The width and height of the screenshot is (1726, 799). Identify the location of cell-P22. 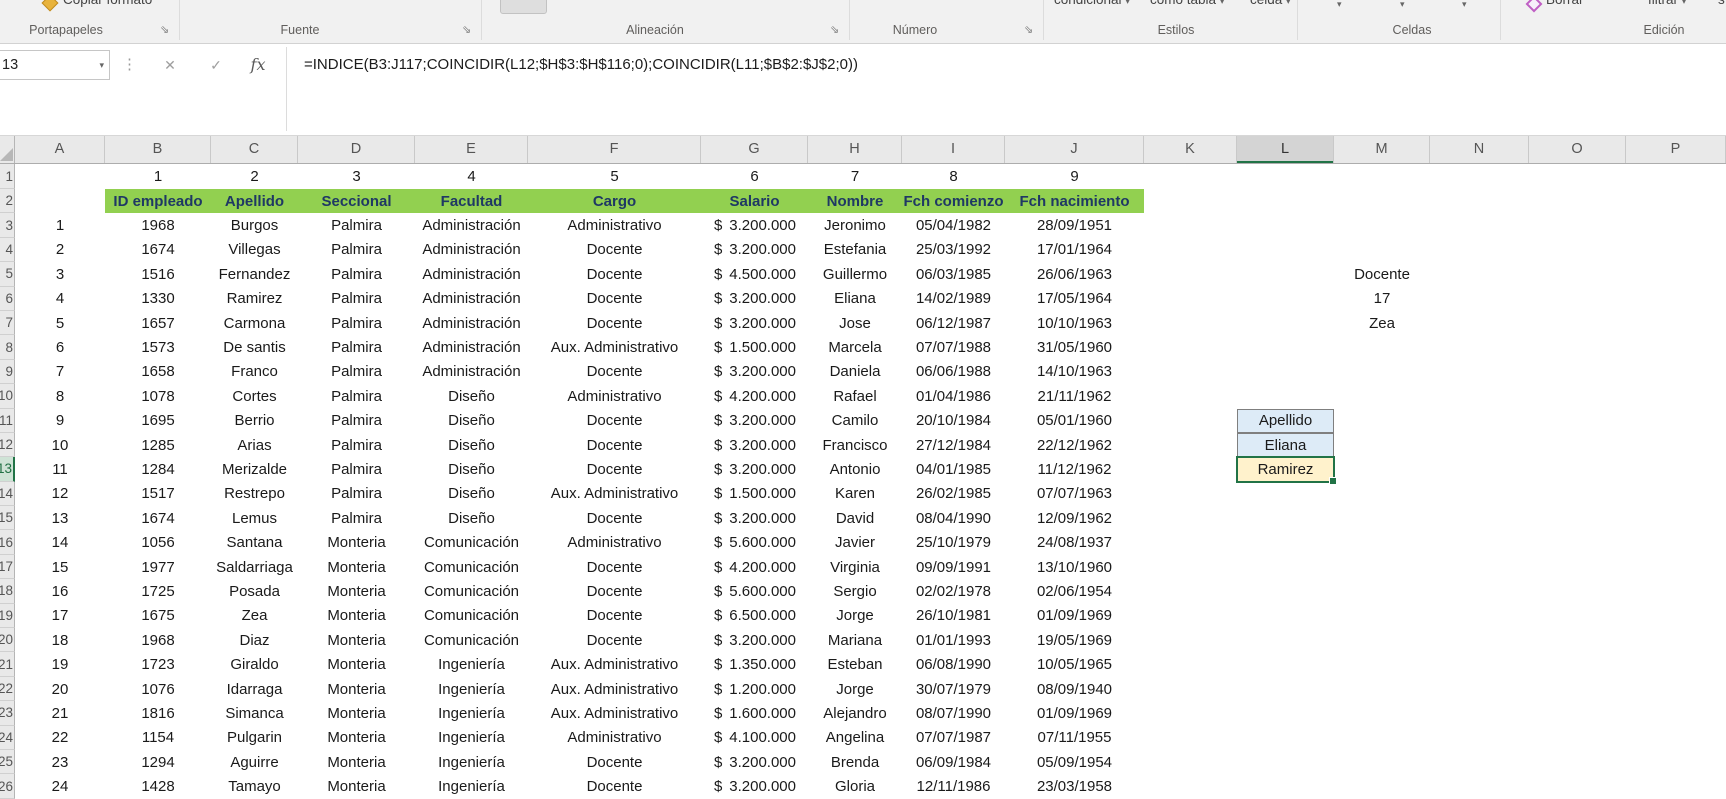
(1676, 689).